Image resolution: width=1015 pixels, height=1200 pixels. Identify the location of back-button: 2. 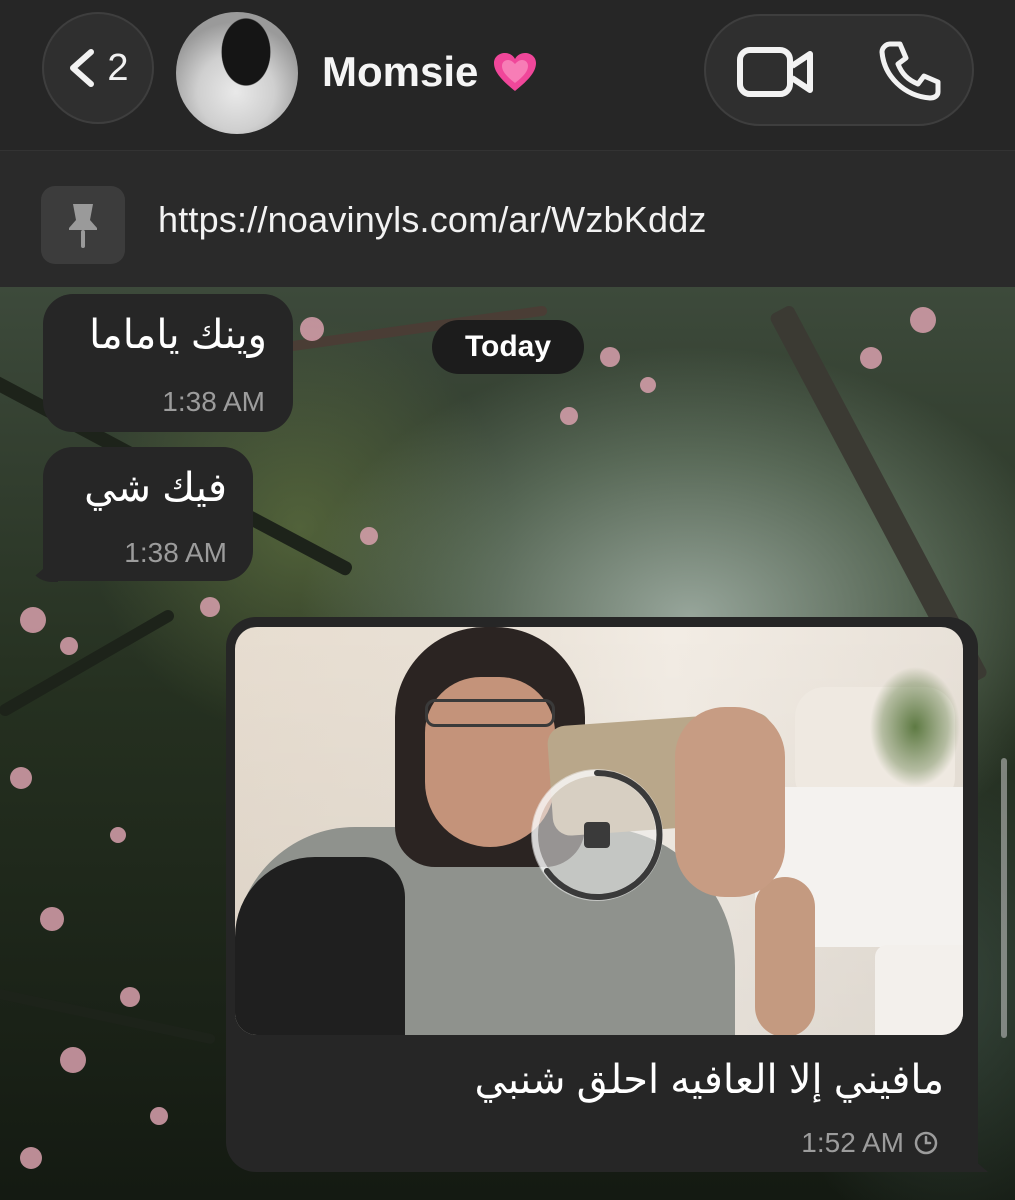
(98, 68).